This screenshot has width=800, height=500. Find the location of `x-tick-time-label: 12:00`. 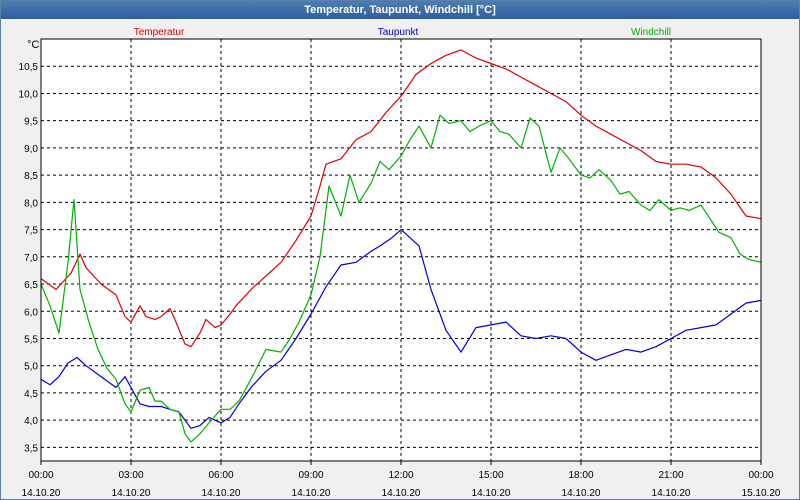

x-tick-time-label: 12:00 is located at coordinates (400, 475).